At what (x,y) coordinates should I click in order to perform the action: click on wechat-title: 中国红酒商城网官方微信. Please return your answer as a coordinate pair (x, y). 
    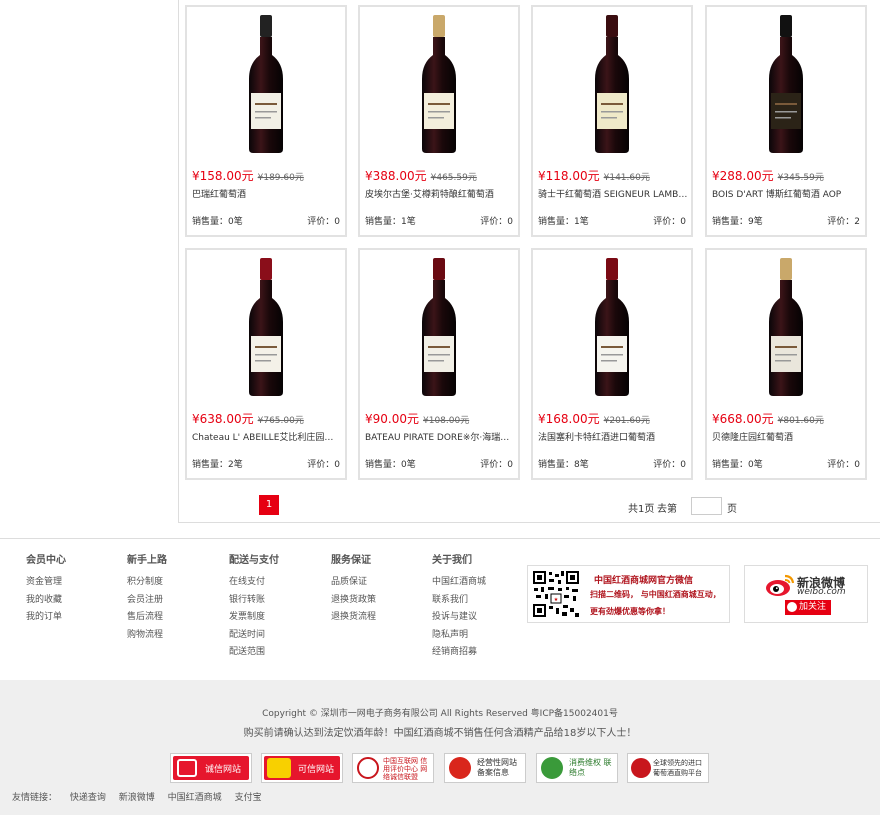
    Looking at the image, I should click on (644, 581).